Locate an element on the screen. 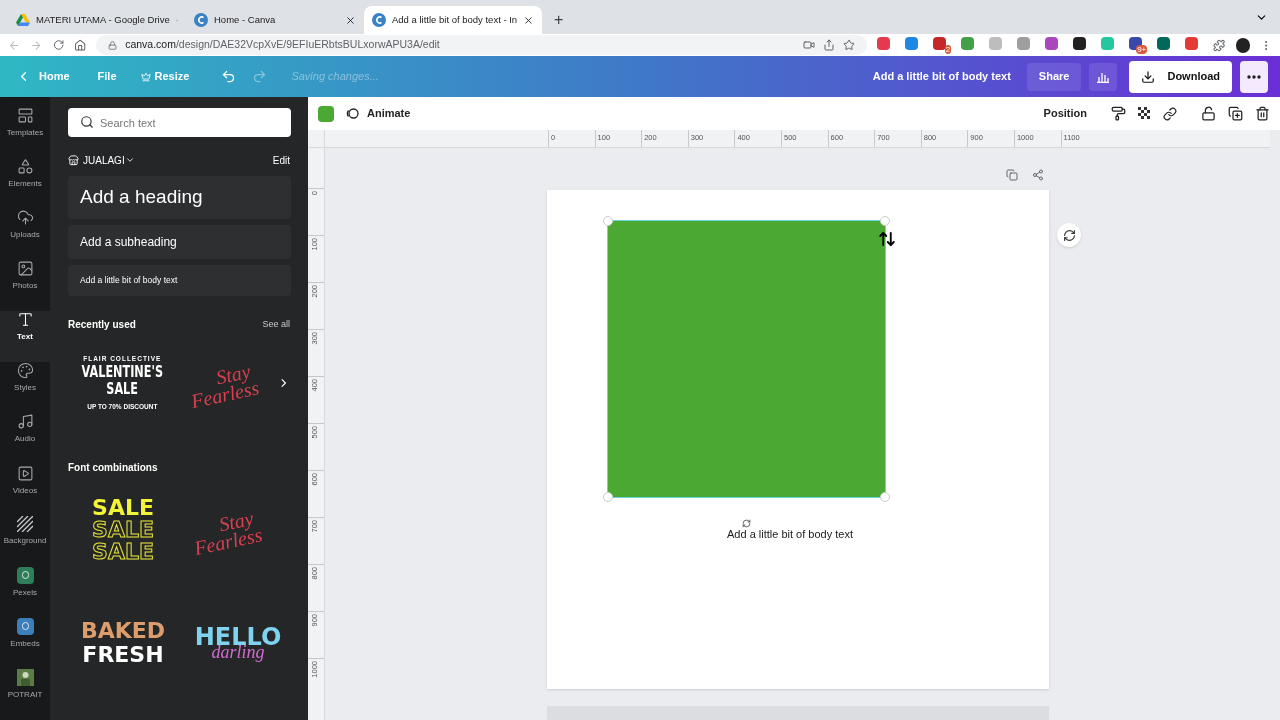 The image size is (1280, 720). text-icon is located at coordinates (25, 320).